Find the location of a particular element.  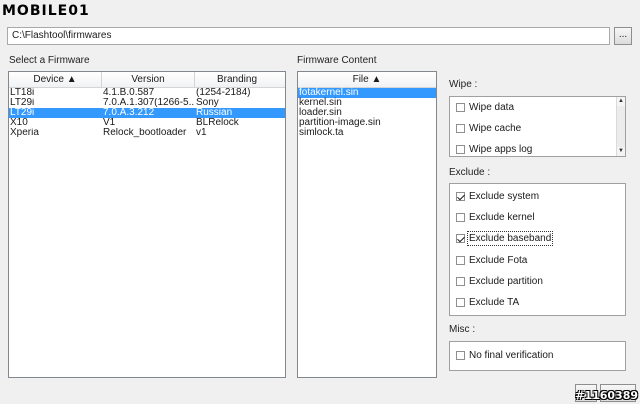

wipe-label: Wipe : is located at coordinates (463, 84).